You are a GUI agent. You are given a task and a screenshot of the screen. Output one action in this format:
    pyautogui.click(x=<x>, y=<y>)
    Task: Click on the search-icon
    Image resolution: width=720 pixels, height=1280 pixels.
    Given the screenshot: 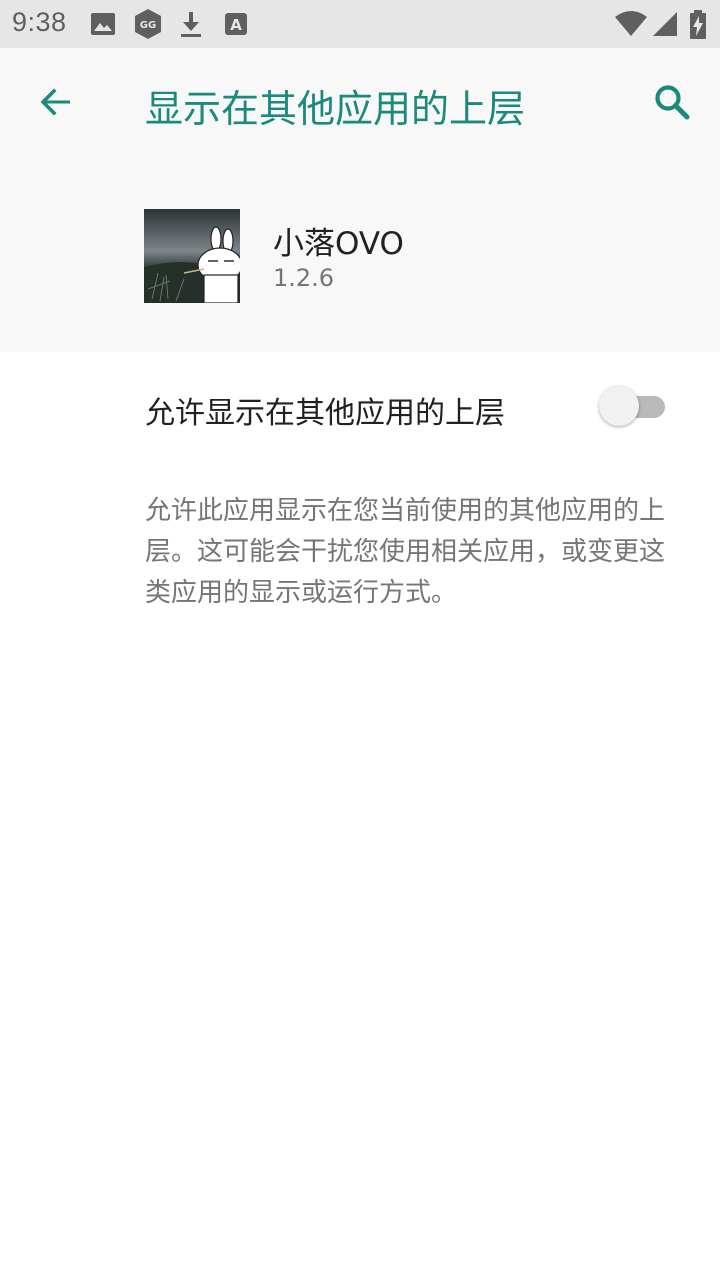 What is the action you would take?
    pyautogui.click(x=672, y=104)
    